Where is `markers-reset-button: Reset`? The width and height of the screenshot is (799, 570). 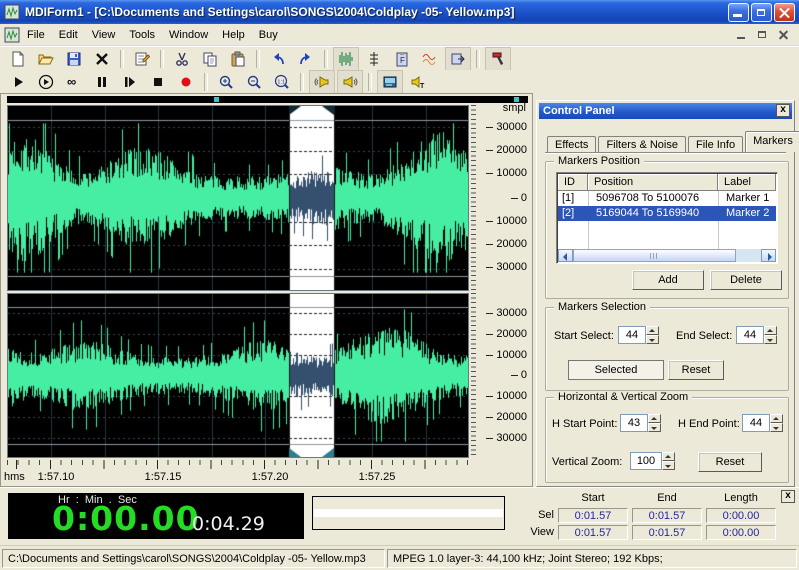
markers-reset-button: Reset is located at coordinates (696, 370).